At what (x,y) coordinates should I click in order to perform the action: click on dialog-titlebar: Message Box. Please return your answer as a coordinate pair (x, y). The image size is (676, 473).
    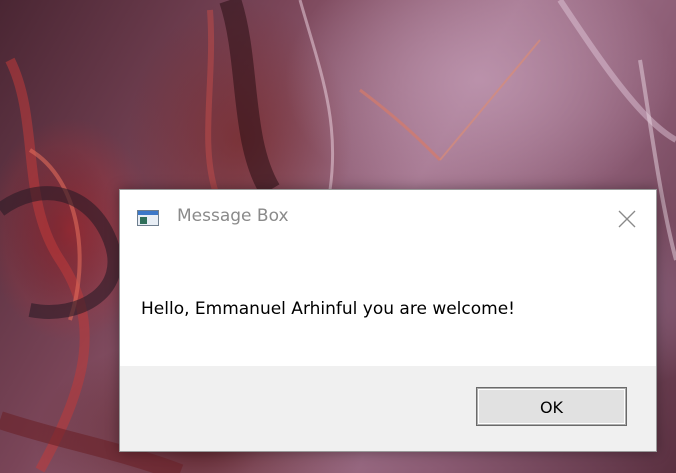
    Looking at the image, I should click on (388, 219).